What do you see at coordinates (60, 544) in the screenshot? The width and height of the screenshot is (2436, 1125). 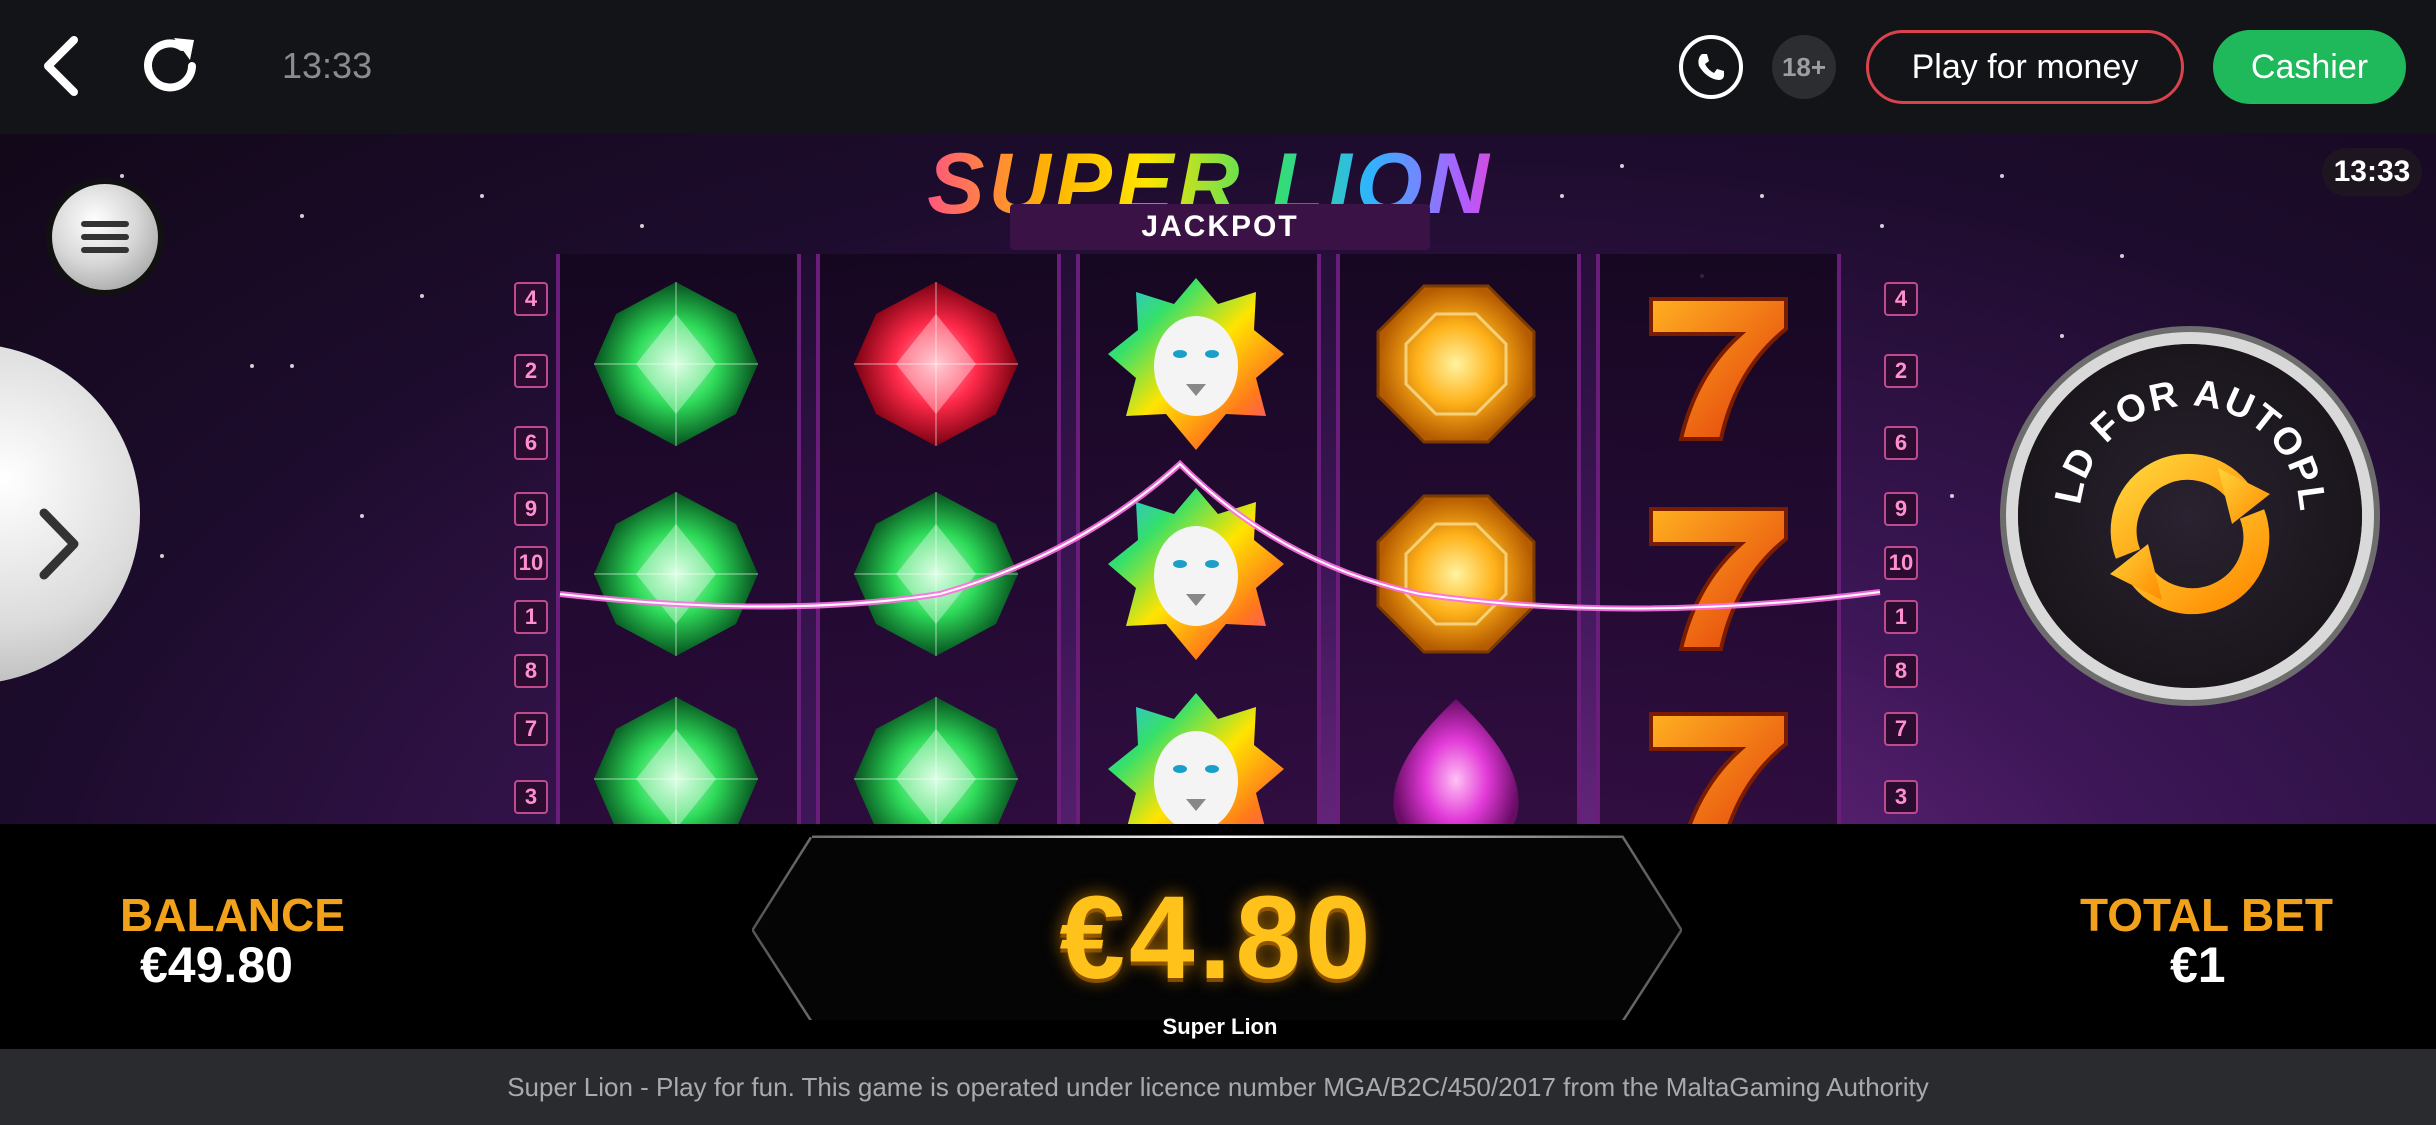 I see `chevron-right-icon` at bounding box center [60, 544].